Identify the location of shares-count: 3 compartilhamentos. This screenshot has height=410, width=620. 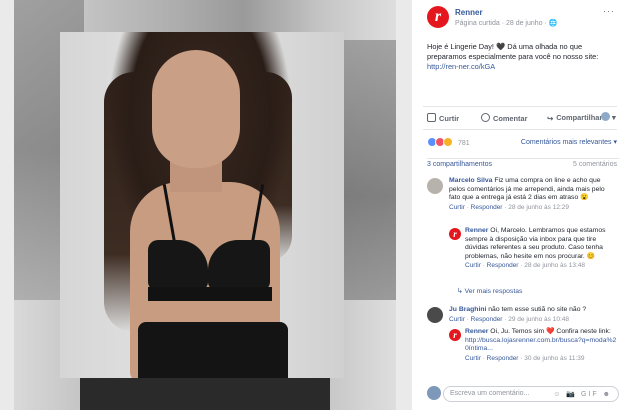
(459, 164).